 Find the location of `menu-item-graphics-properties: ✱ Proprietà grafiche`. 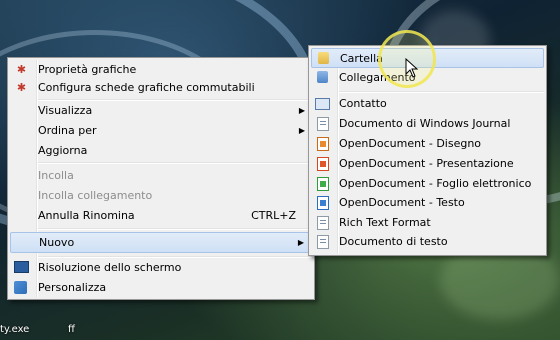

menu-item-graphics-properties: ✱ Proprietà grafiche is located at coordinates (161, 69).